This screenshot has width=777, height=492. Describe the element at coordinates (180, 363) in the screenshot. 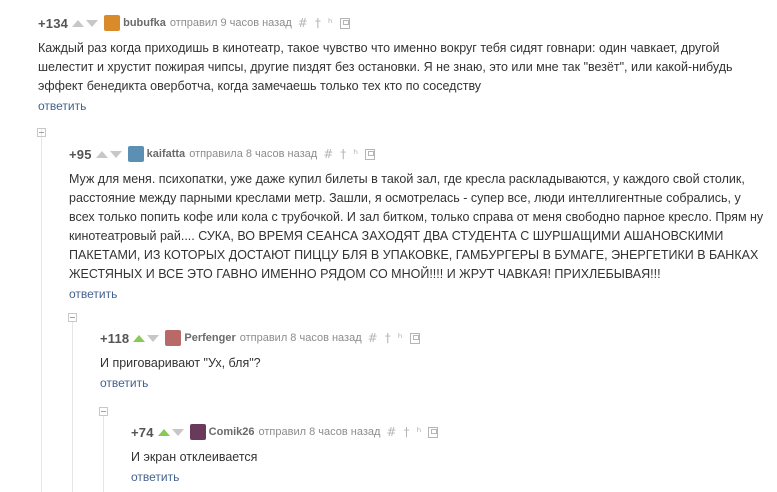

I see `comment-text: И приговаривают "Ух, бля"?` at that location.